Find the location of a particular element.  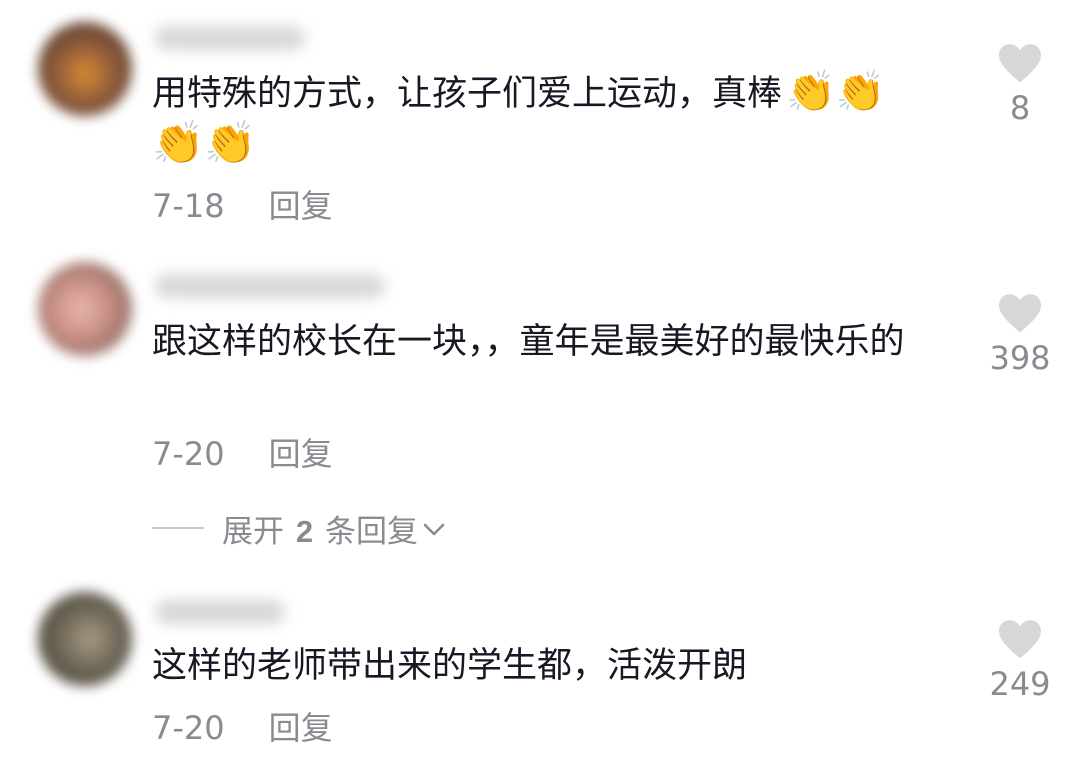

comment-text: 跟这样的校长在一块，，童年是最美好的最快乐的 is located at coordinates (537, 342).